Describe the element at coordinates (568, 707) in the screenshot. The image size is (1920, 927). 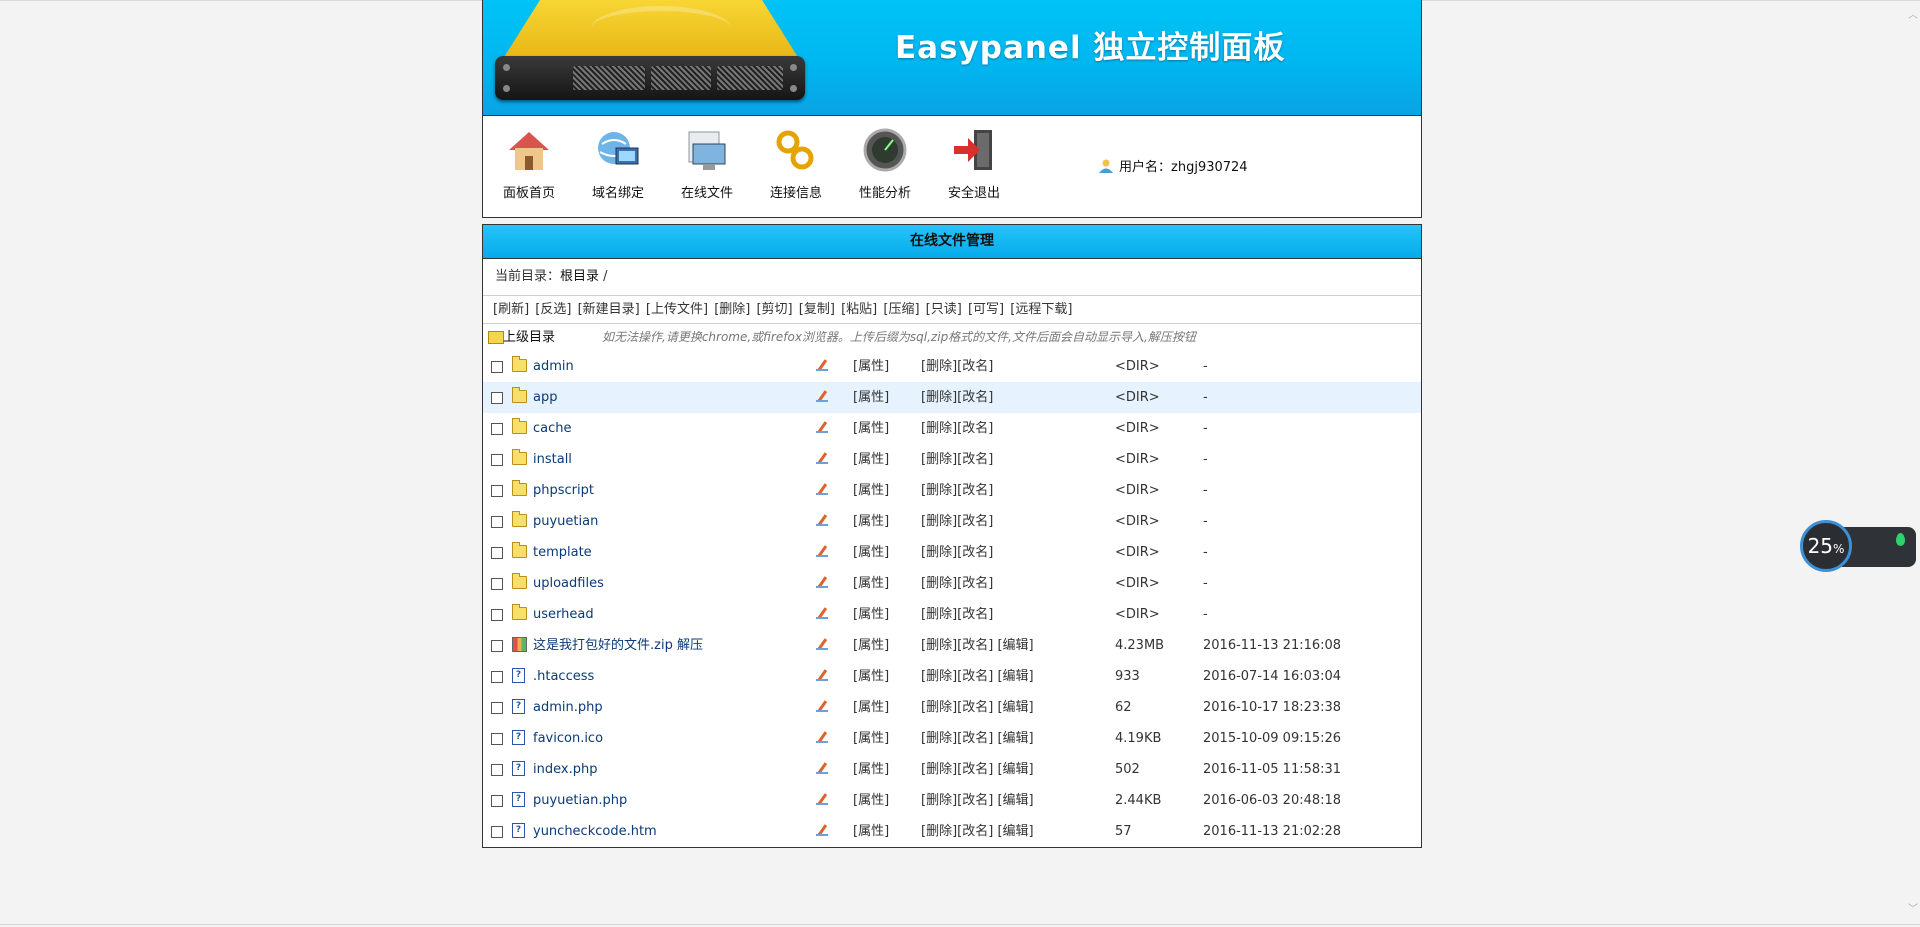
I see `file-name-link: admin.php` at that location.